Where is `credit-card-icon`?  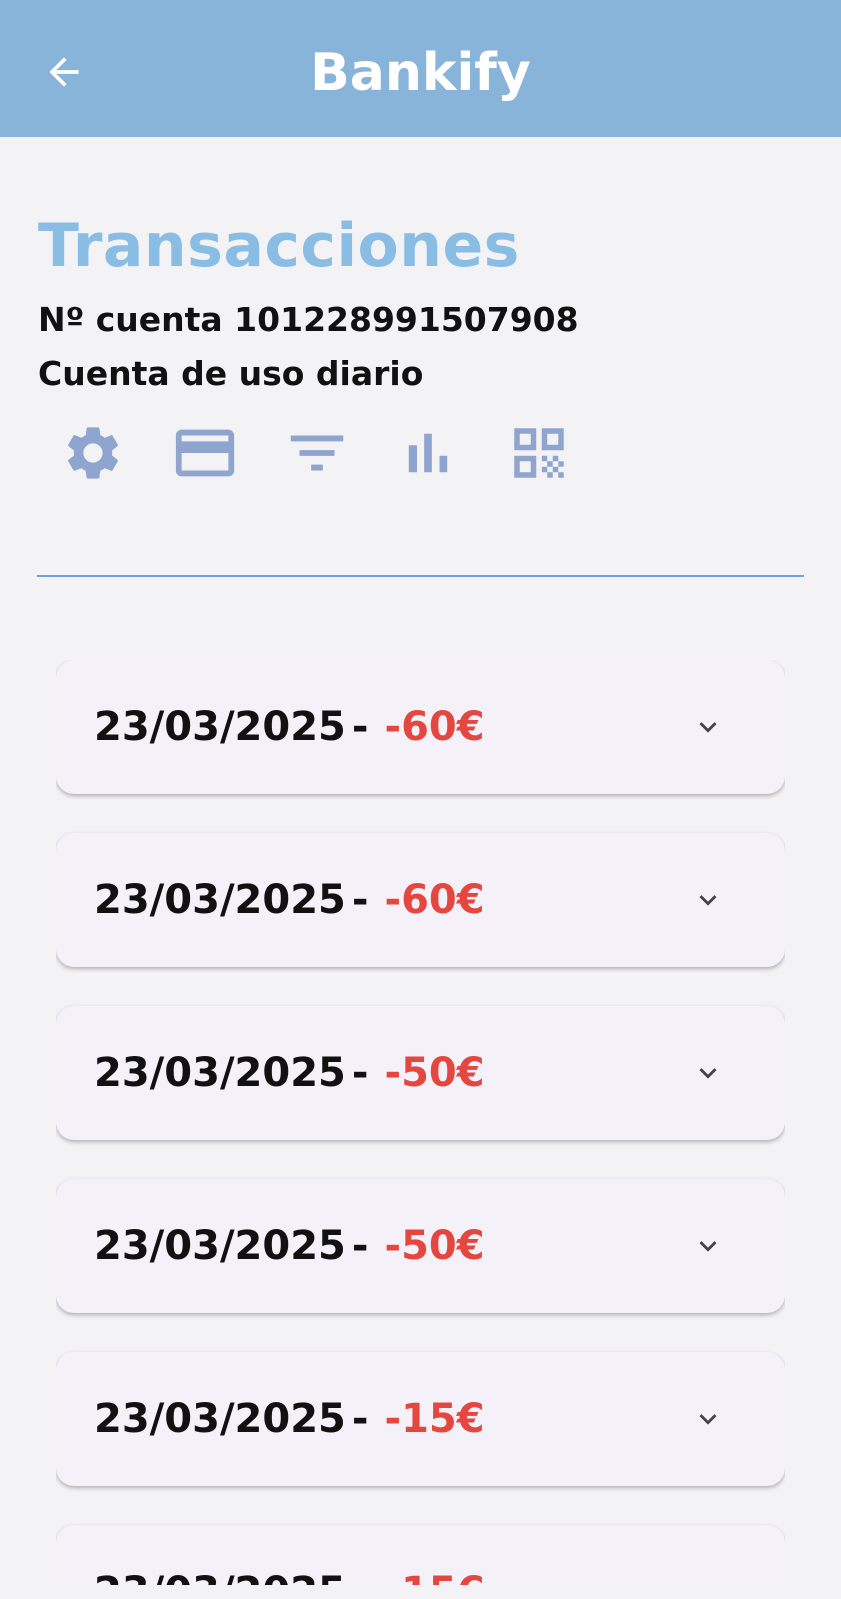
credit-card-icon is located at coordinates (205, 453).